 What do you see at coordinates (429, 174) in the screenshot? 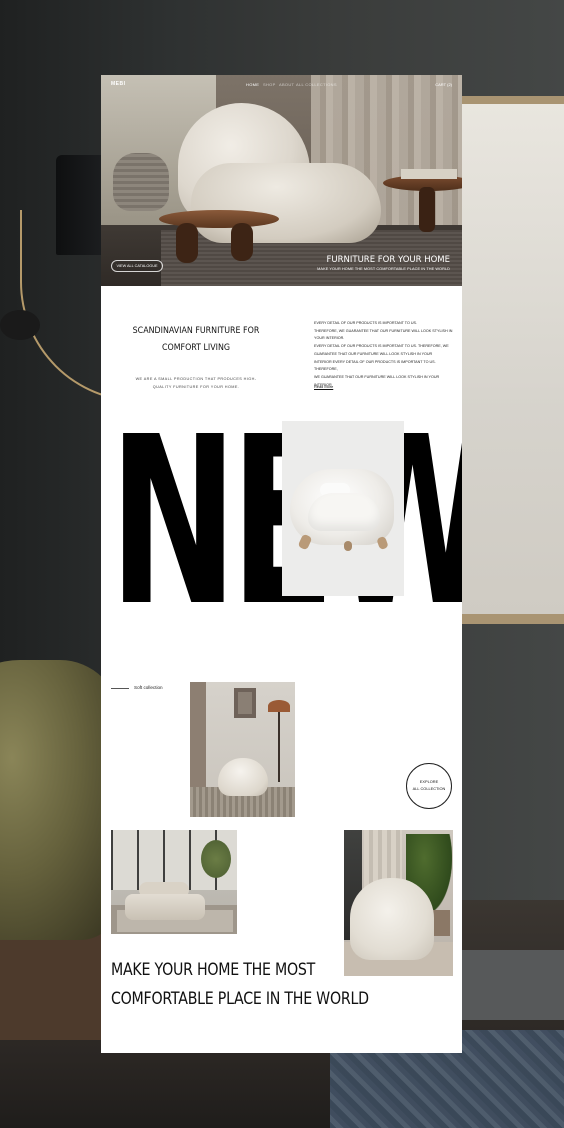
I see `books` at bounding box center [429, 174].